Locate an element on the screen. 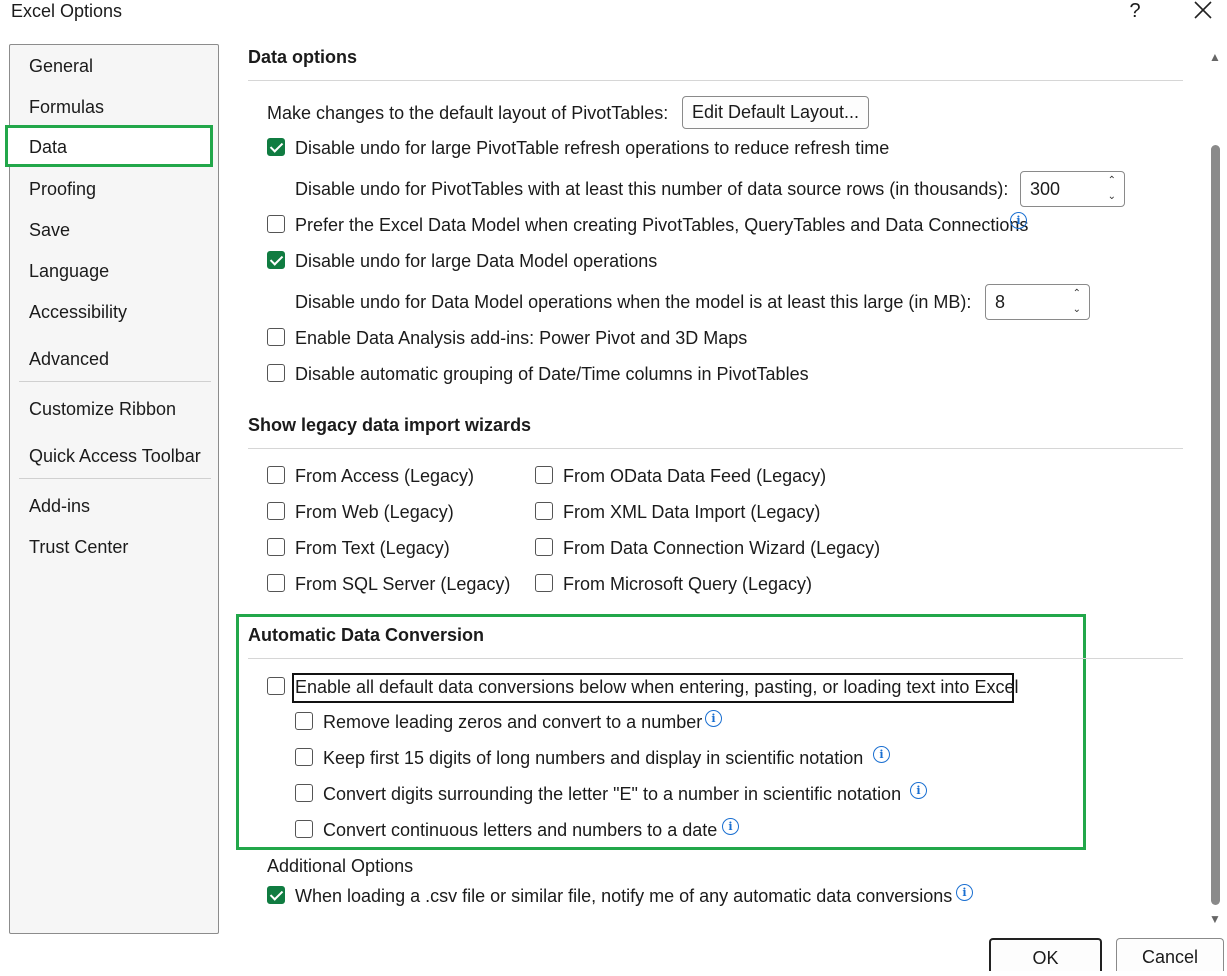 The width and height of the screenshot is (1227, 976). sidebar-item-quick-access-toolbar: Quick Access Toolbar is located at coordinates (115, 456).